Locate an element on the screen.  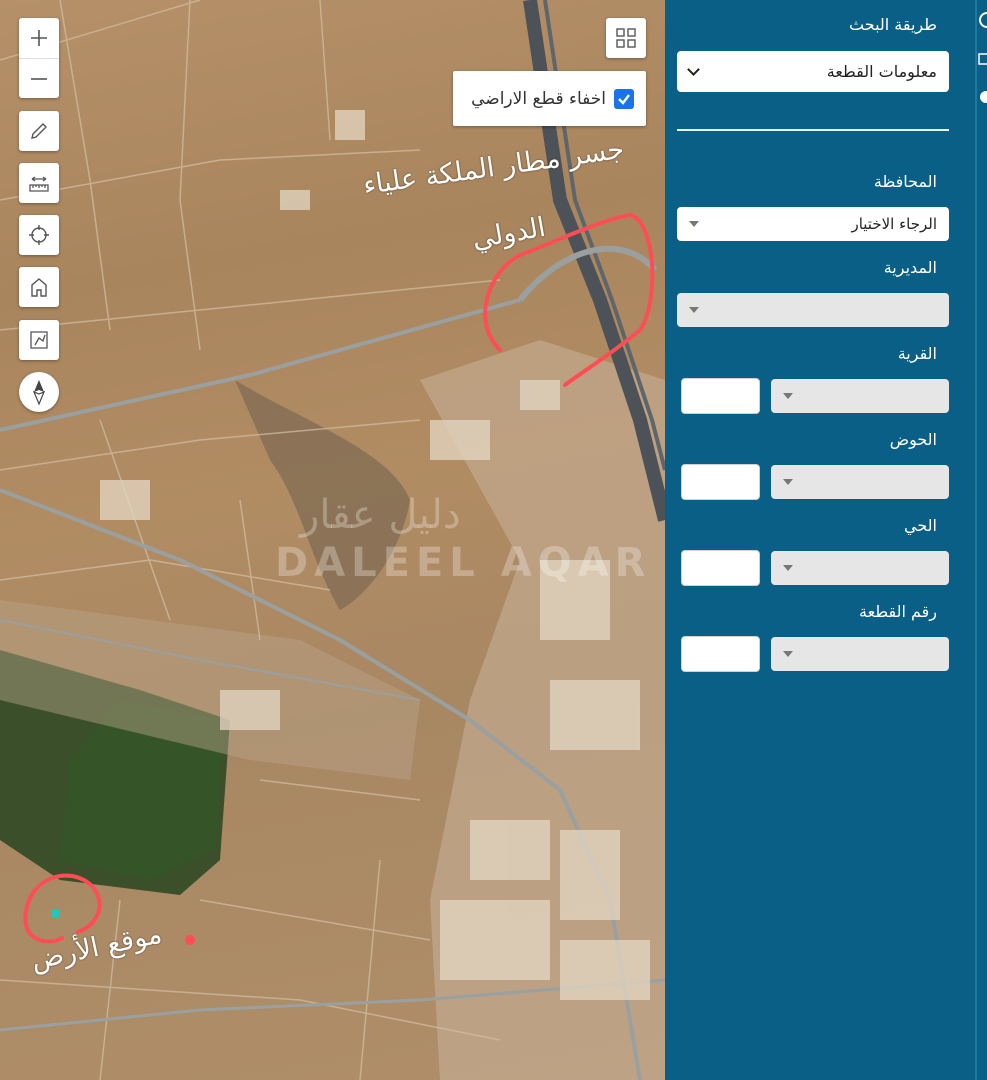
zoom-in-button is located at coordinates (39, 38).